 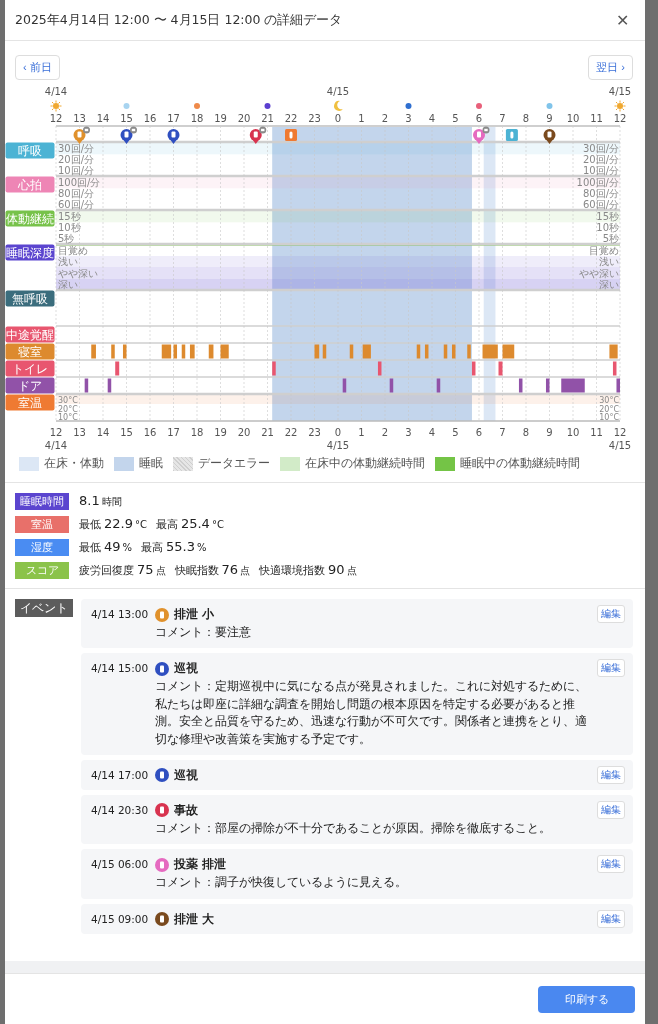 What do you see at coordinates (196, 570) in the screenshot?
I see `summary-value: 快眠指数` at bounding box center [196, 570].